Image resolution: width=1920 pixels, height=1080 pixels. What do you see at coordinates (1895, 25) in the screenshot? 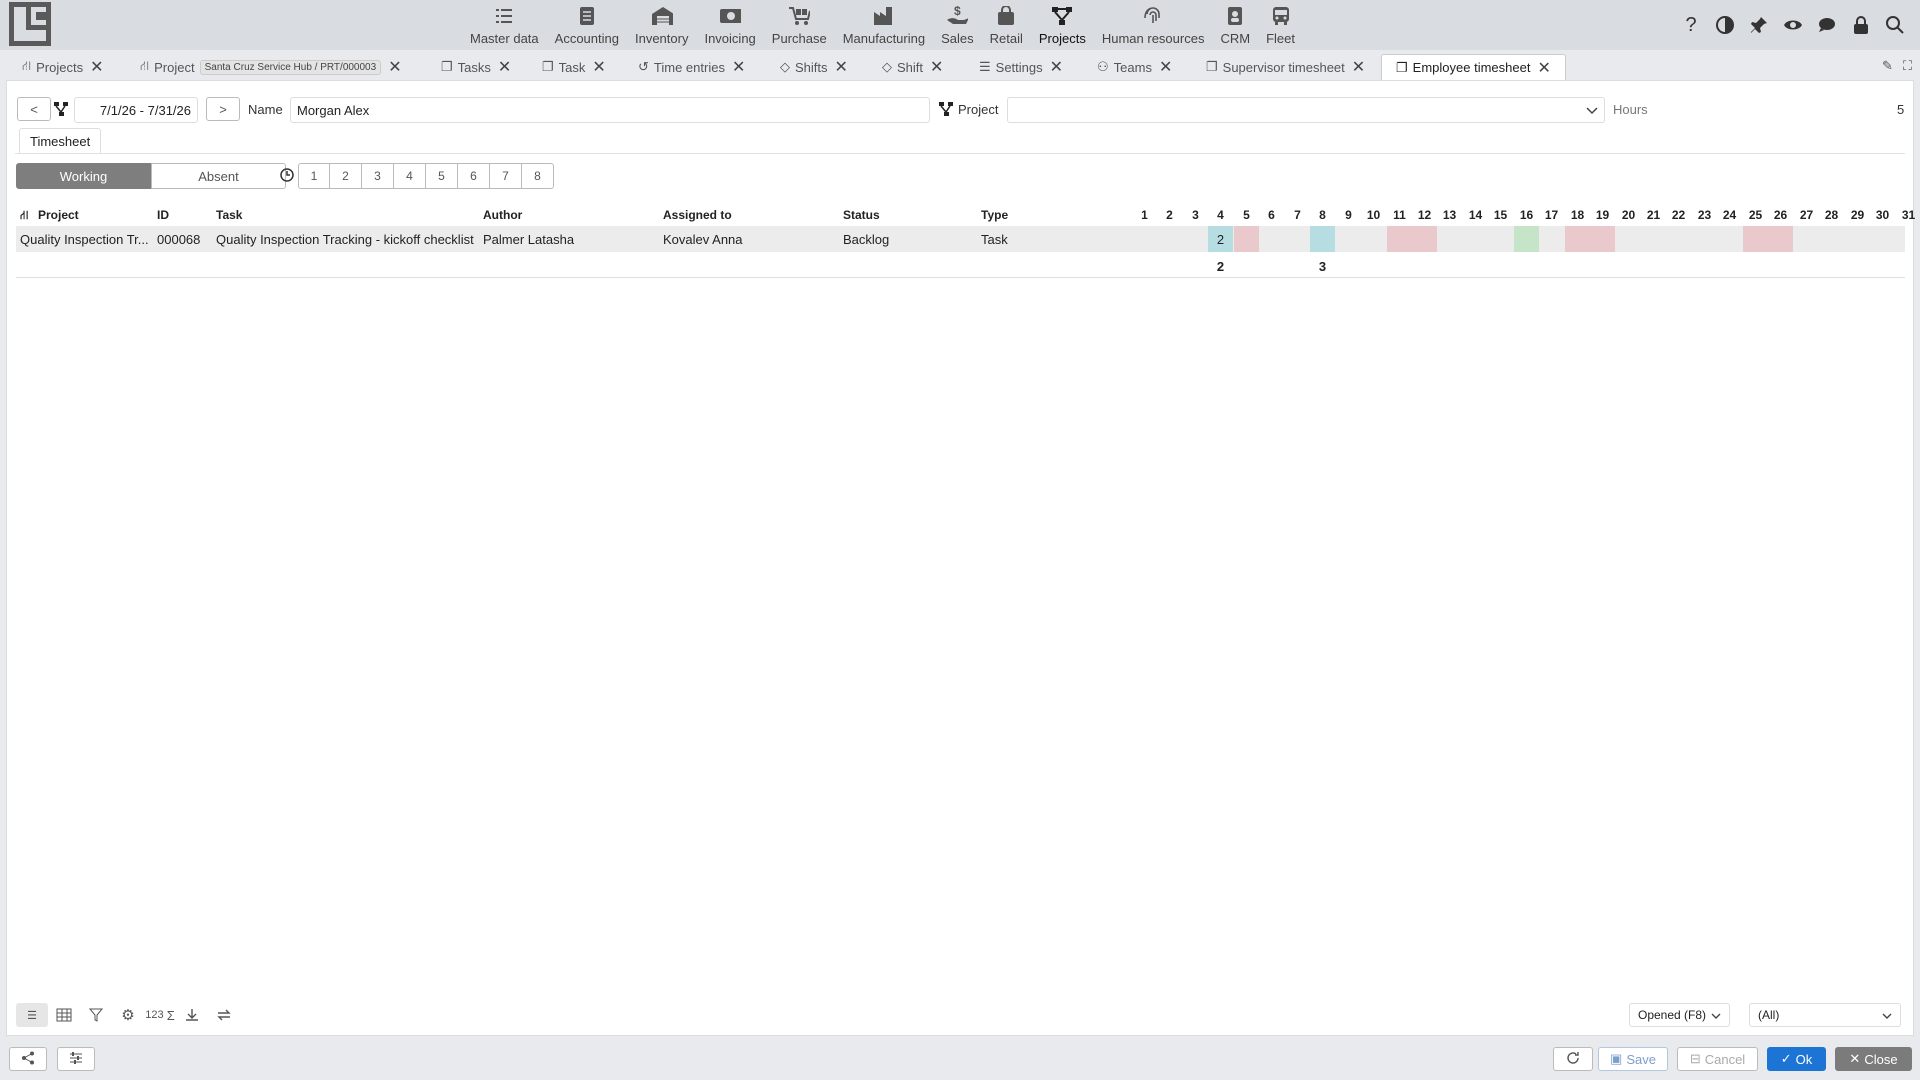
I see `search-icon` at bounding box center [1895, 25].